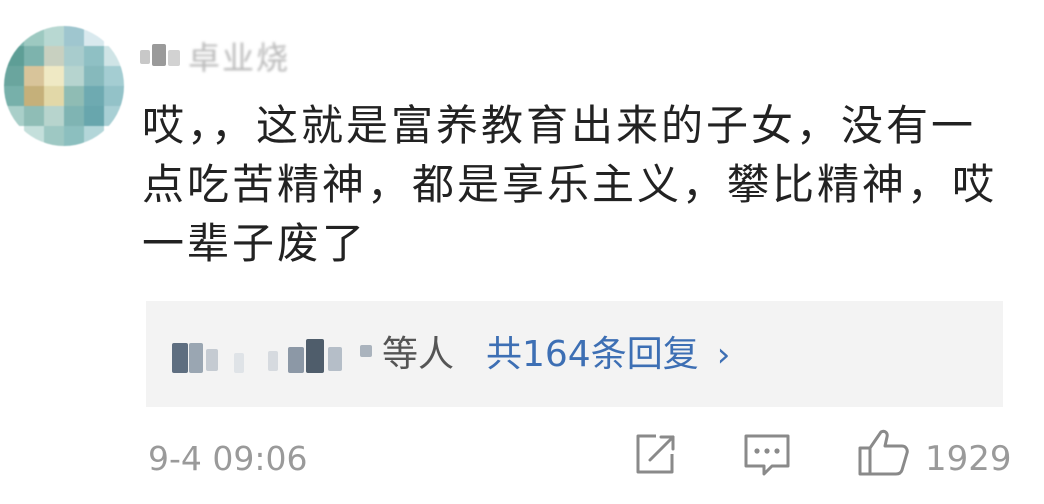 This screenshot has height=504, width=1044. I want to click on chevron-right-icon: ›, so click(723, 355).